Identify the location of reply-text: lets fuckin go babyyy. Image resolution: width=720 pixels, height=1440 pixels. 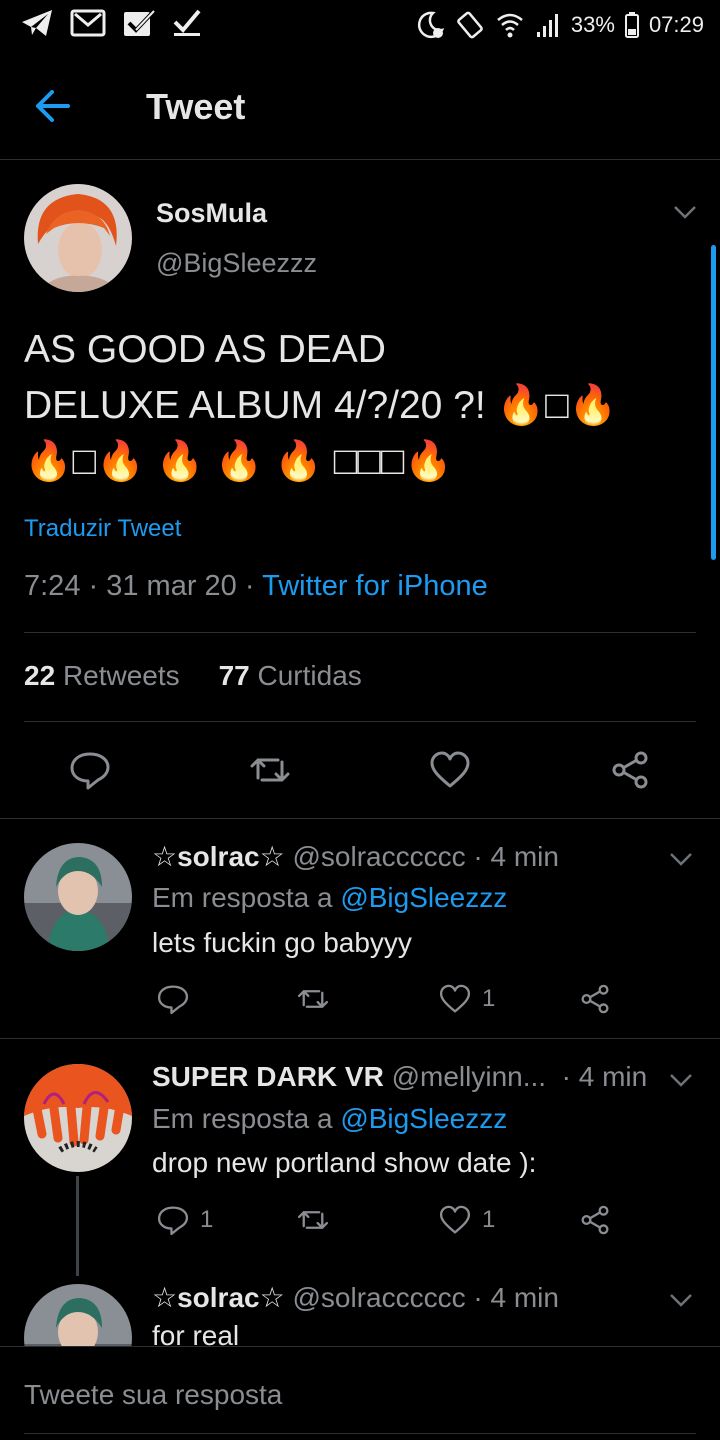
(282, 942).